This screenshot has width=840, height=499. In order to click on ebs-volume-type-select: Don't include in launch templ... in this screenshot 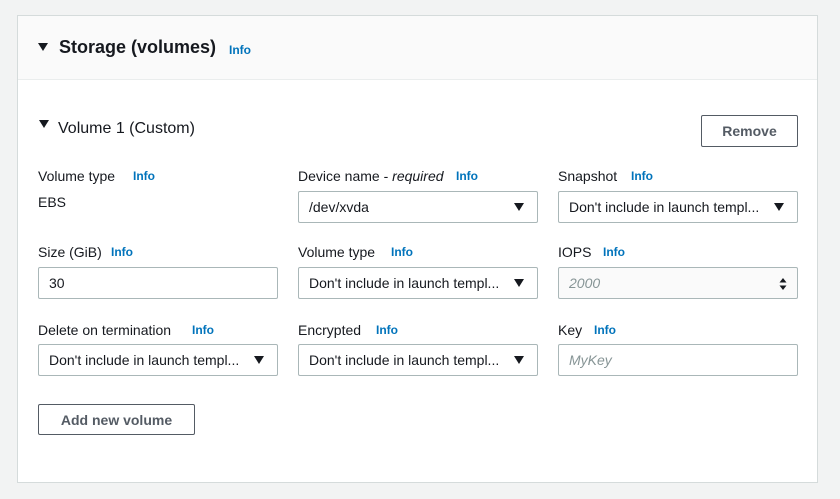, I will do `click(418, 283)`.